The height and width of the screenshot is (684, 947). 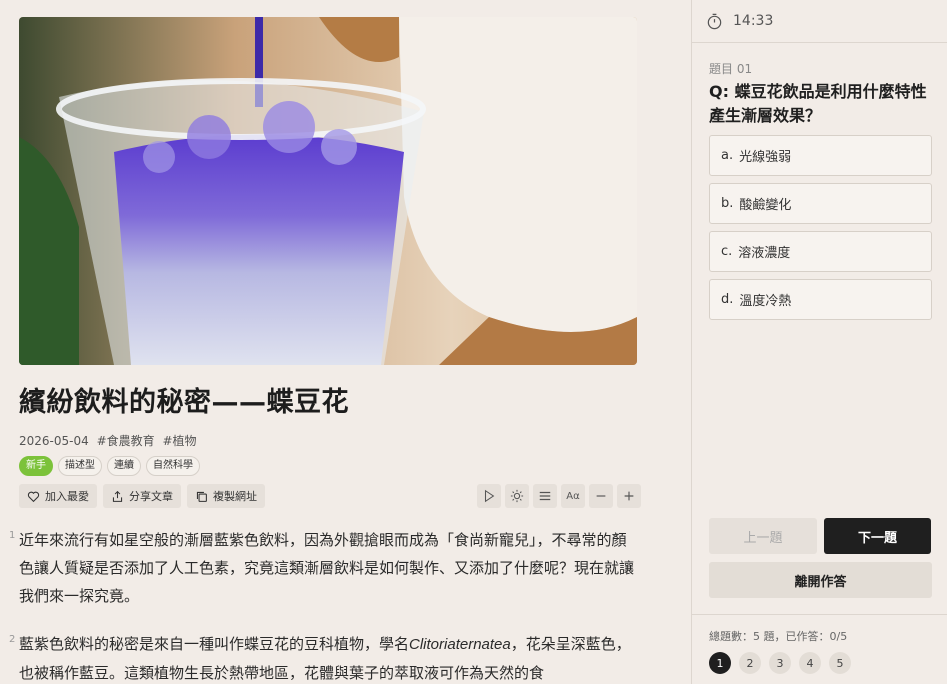 What do you see at coordinates (778, 636) in the screenshot?
I see `answer-summary: 總題數：5 題，已作答：0/5` at bounding box center [778, 636].